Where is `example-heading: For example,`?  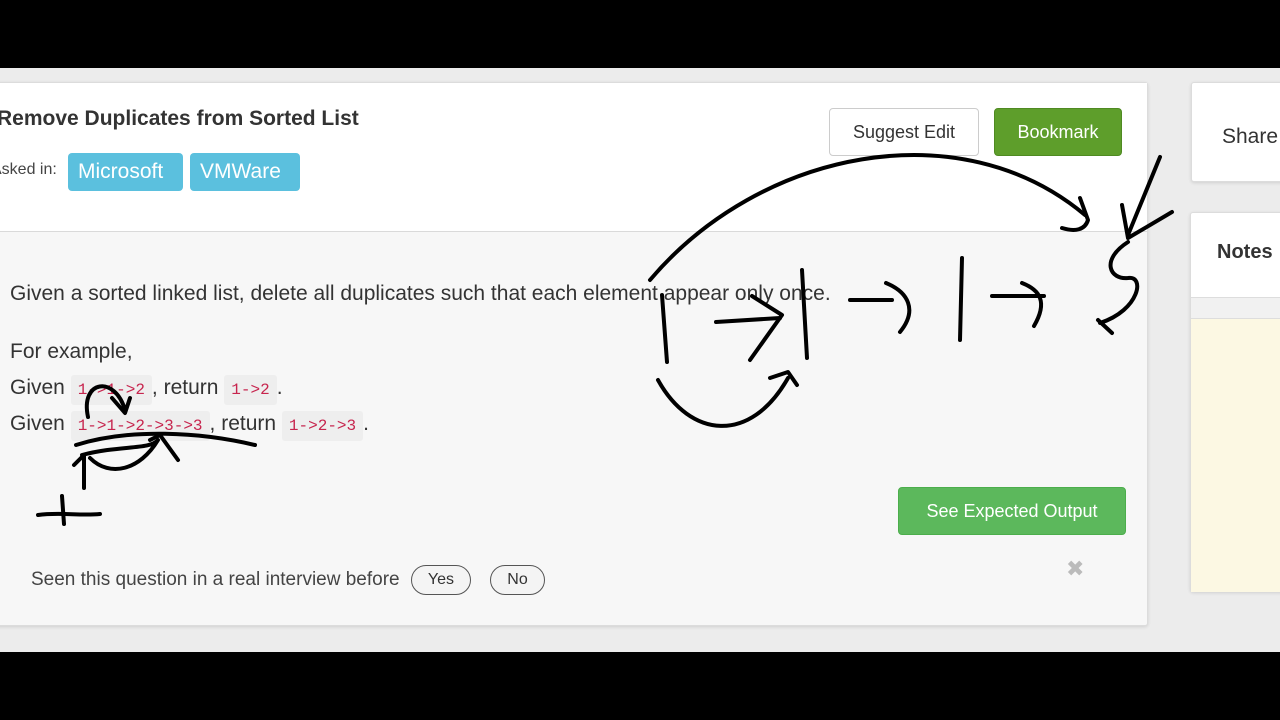 example-heading: For example, is located at coordinates (71, 351).